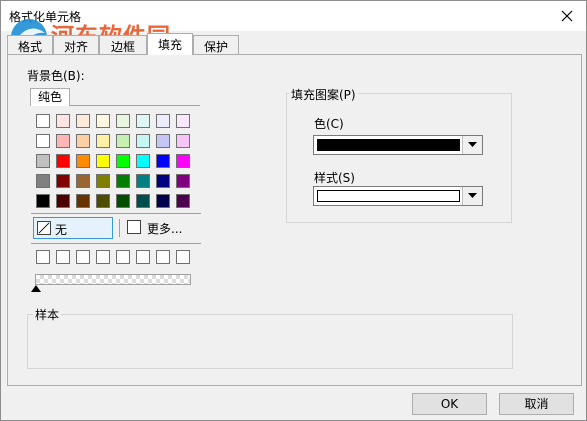  Describe the element at coordinates (270, 341) in the screenshot. I see `sample-groupbox` at that location.